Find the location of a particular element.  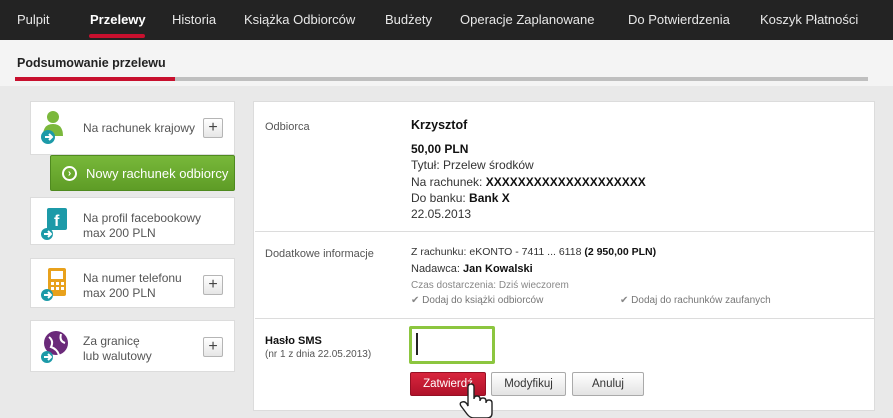

sender-value: Jan Kowalski is located at coordinates (497, 269).